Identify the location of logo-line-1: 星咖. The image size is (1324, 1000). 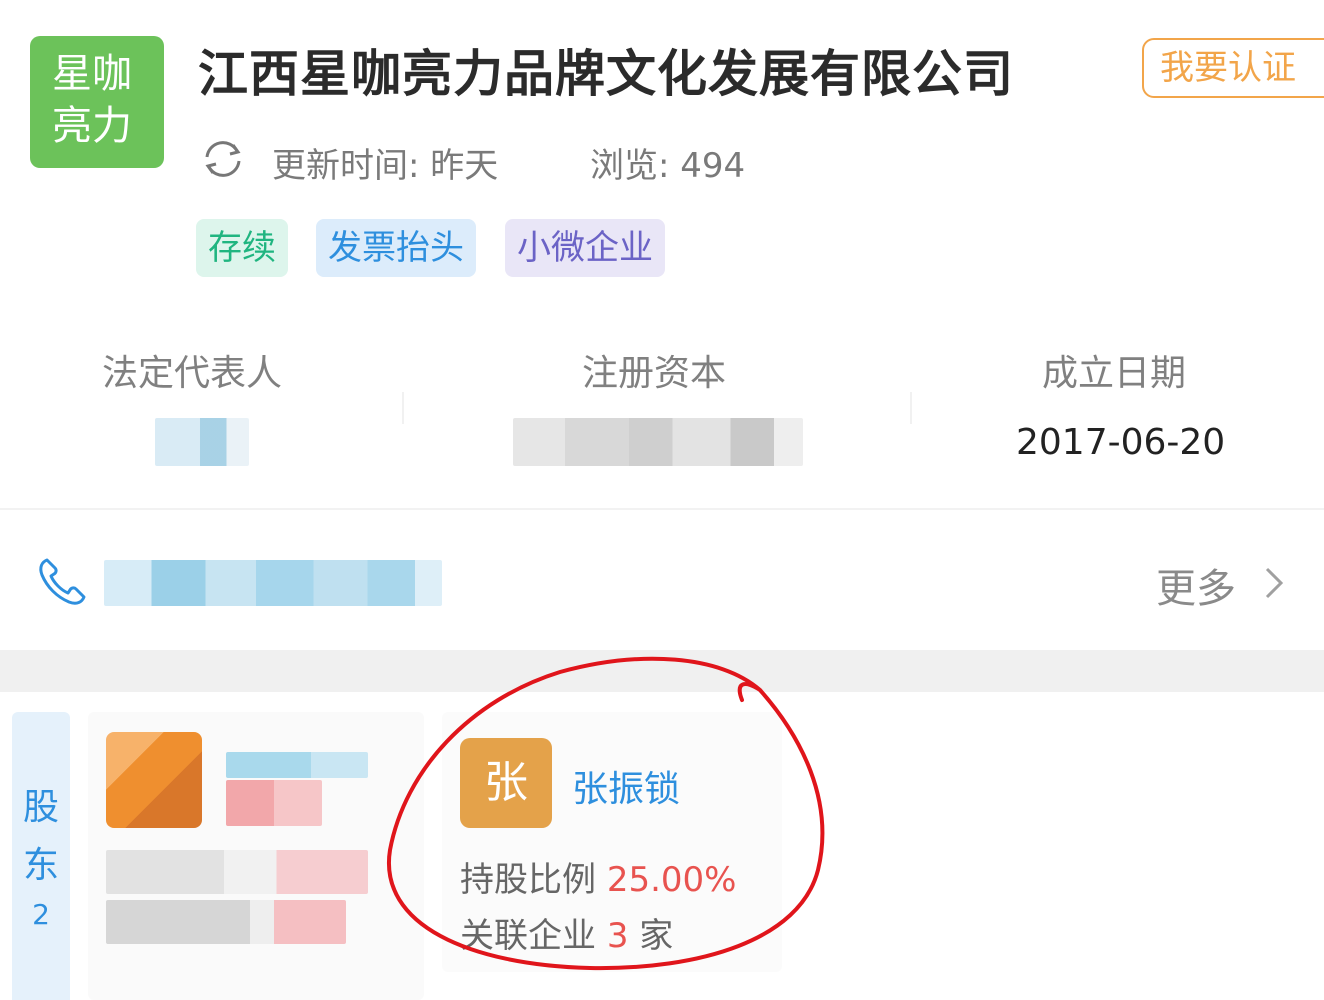
(92, 74).